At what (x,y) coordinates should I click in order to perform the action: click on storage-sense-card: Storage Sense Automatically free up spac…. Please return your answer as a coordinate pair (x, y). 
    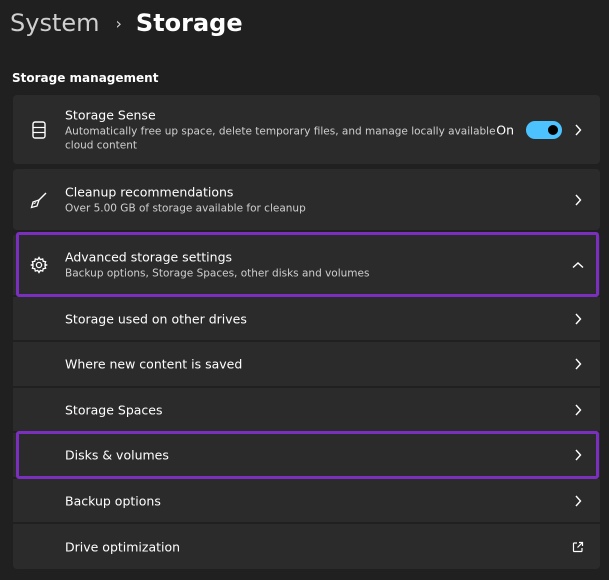
    Looking at the image, I should click on (306, 129).